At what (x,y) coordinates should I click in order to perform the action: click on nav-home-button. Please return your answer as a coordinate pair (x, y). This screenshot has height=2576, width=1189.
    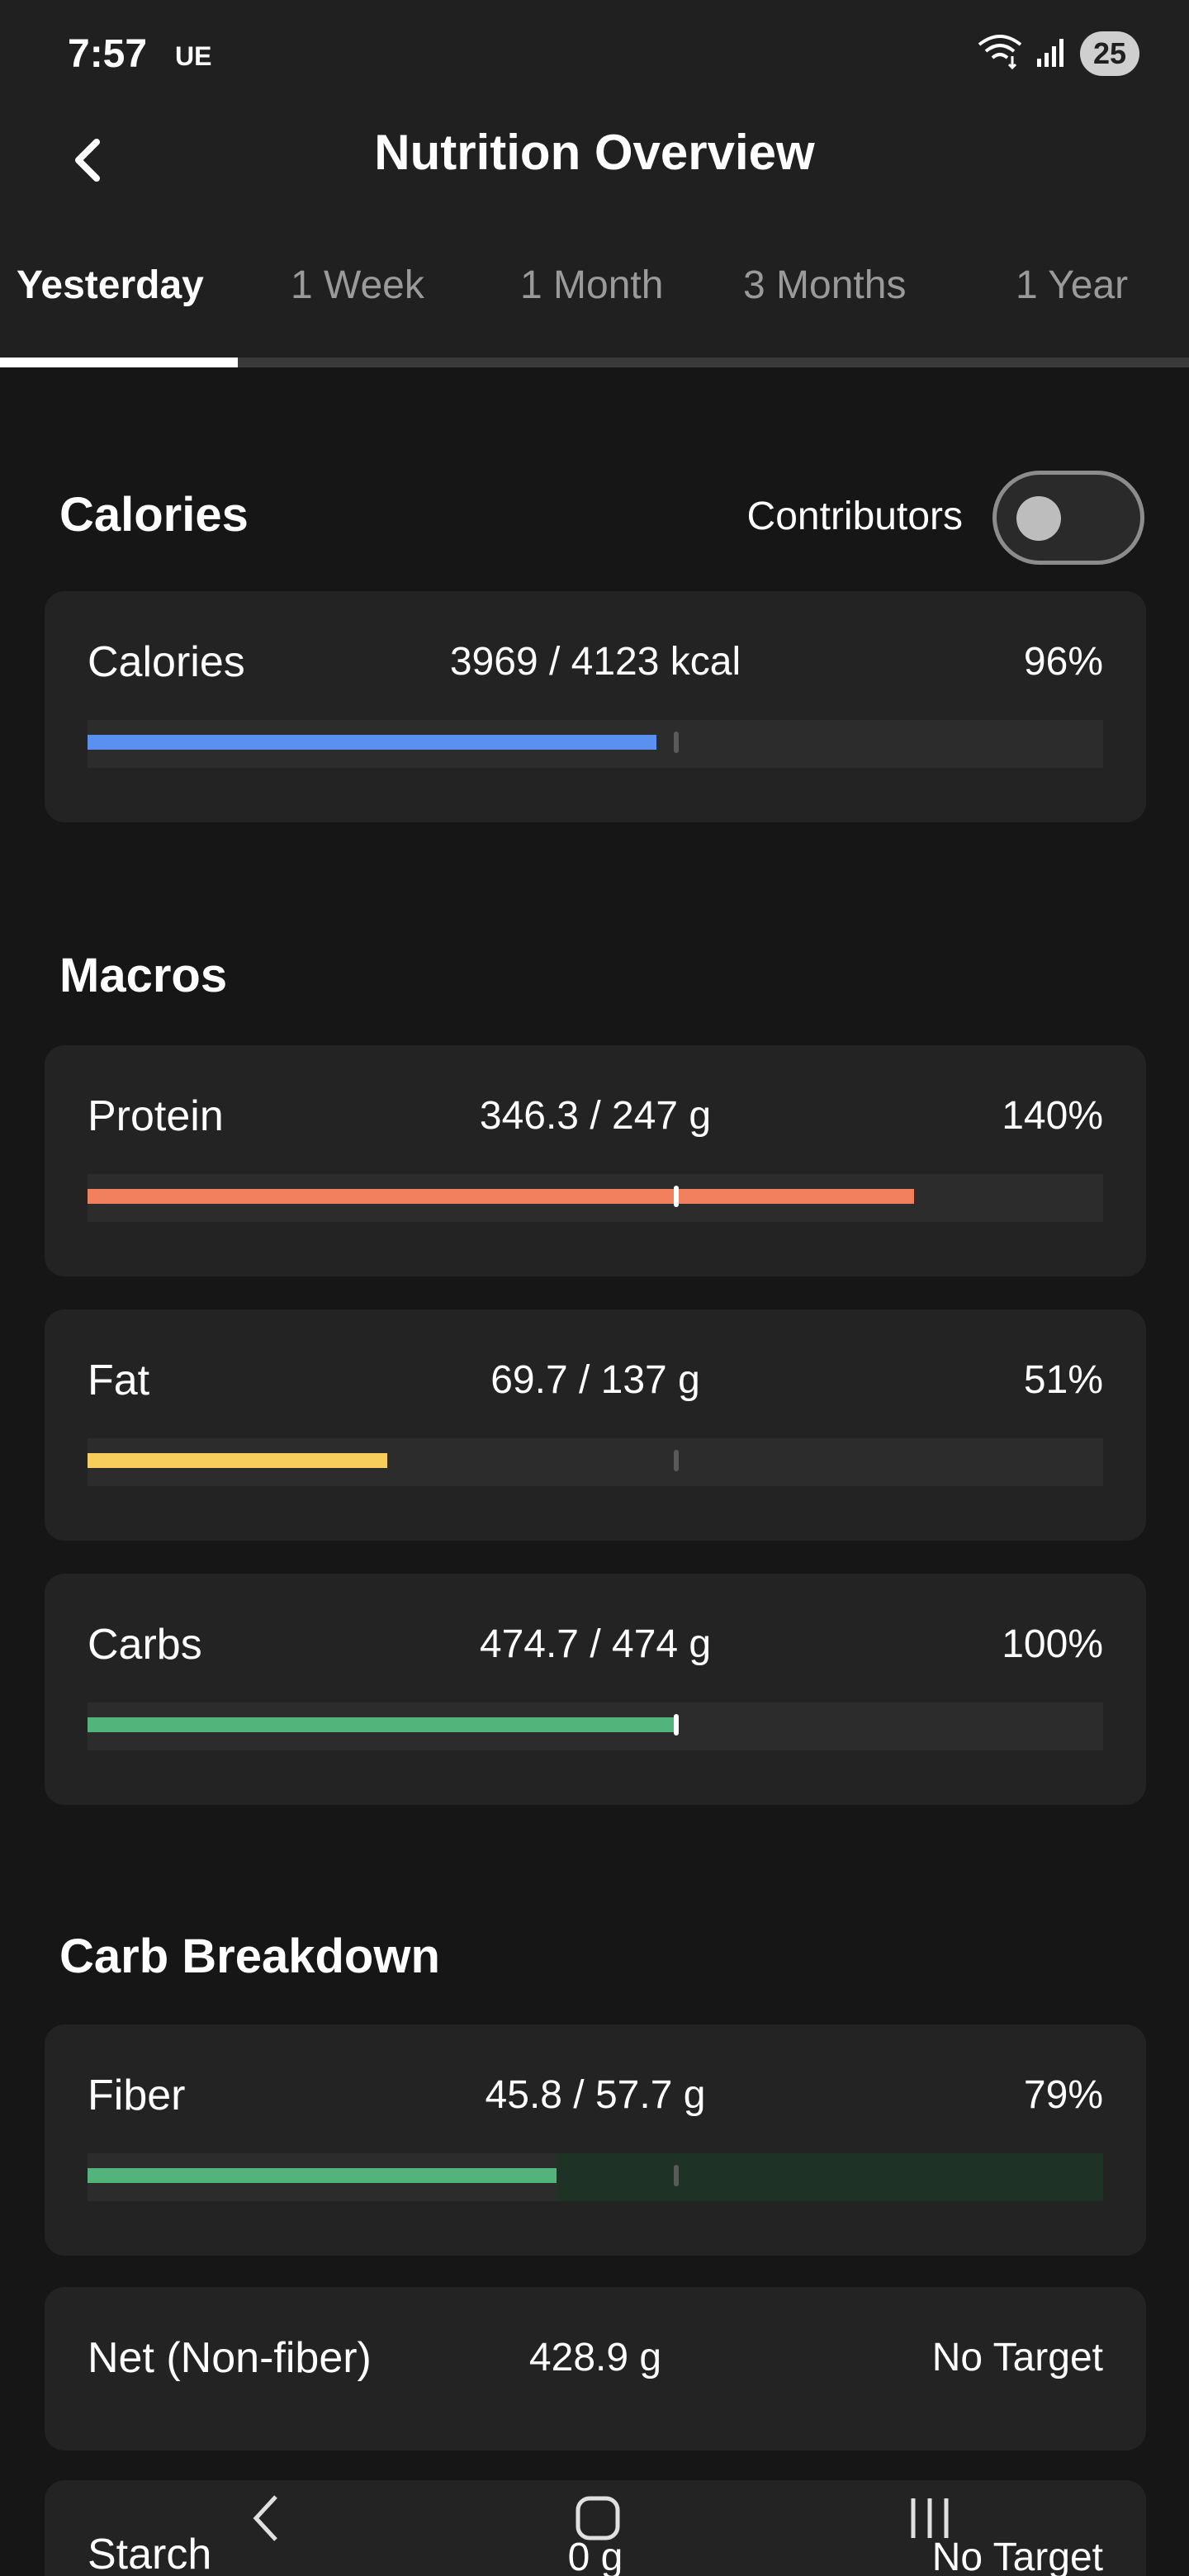
    Looking at the image, I should click on (597, 2518).